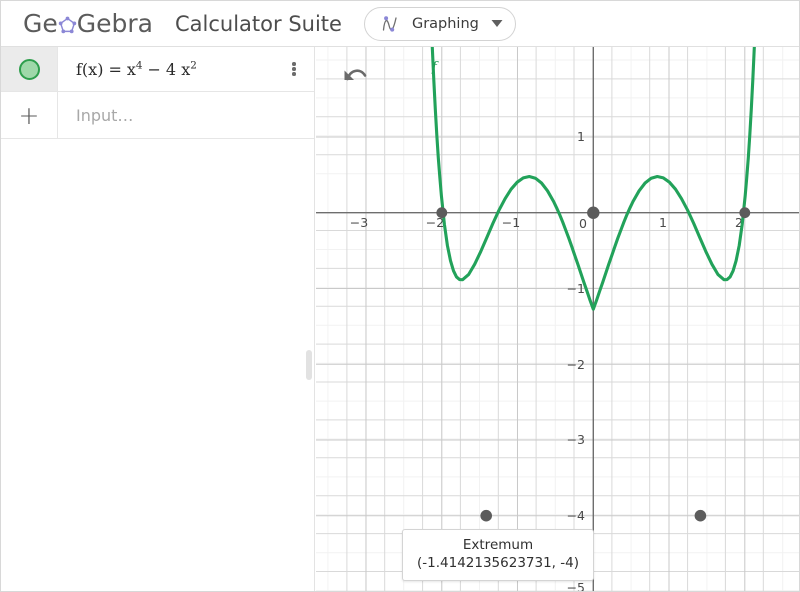  I want to click on tooltip-title: Extremum, so click(498, 545).